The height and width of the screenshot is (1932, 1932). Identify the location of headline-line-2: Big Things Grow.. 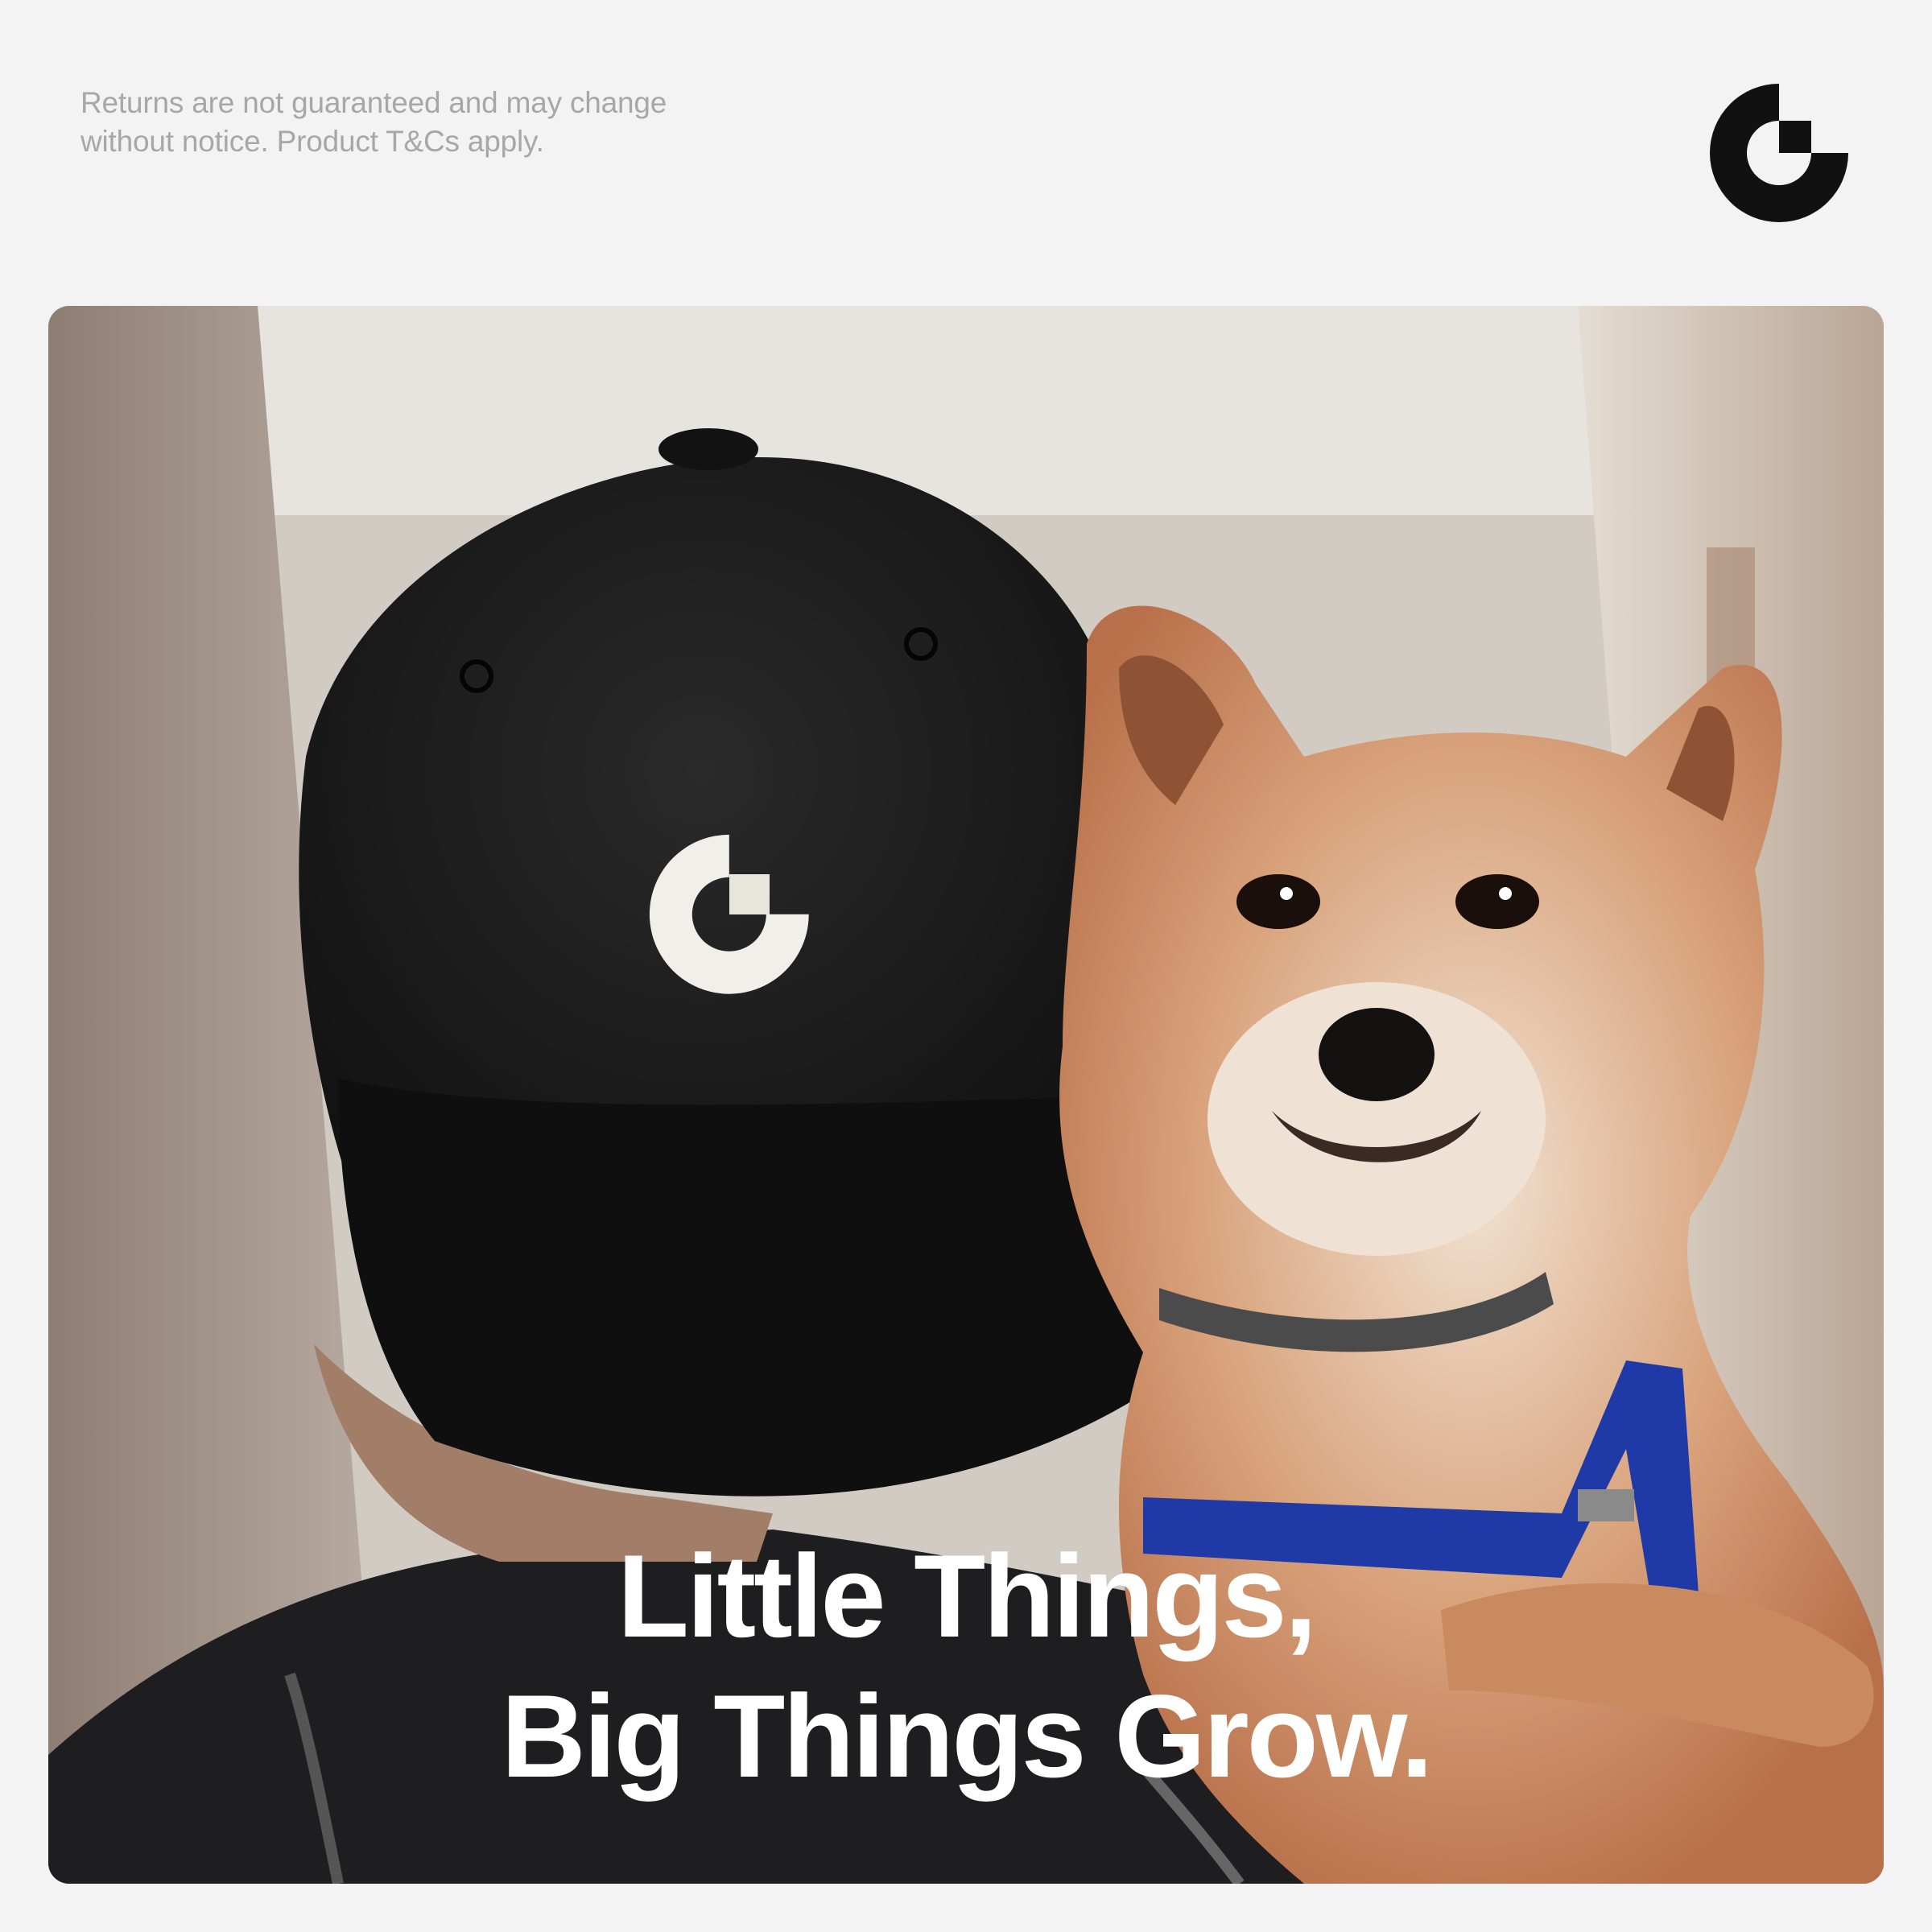
(967, 1736).